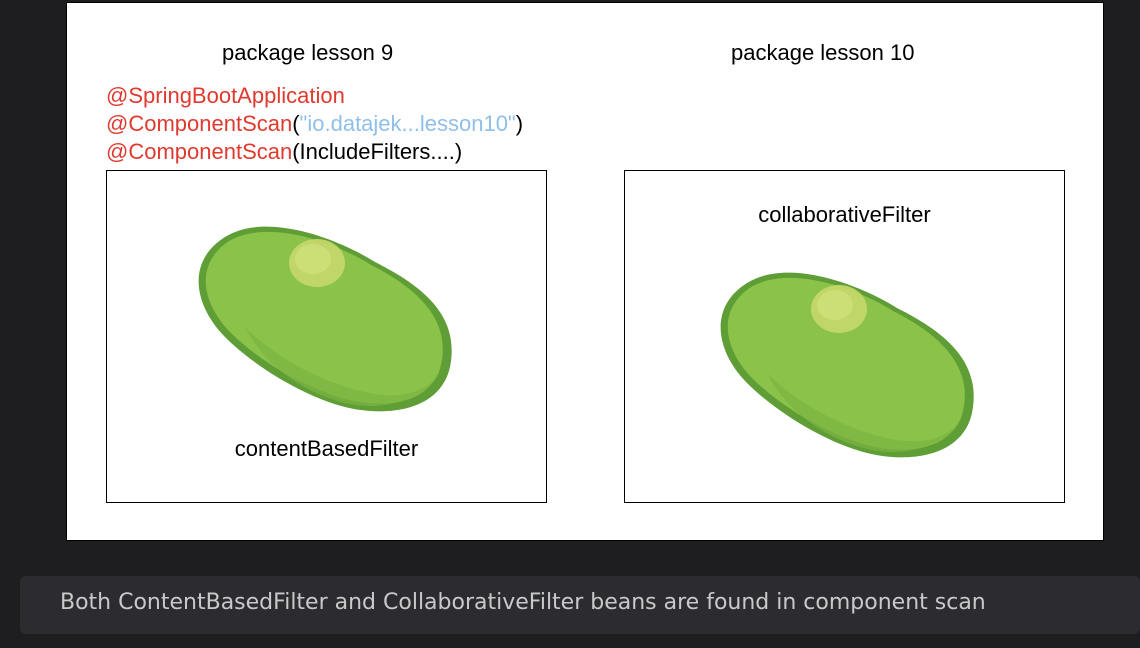 Image resolution: width=1140 pixels, height=648 pixels. What do you see at coordinates (296, 123) in the screenshot?
I see `annotation-paren: (` at bounding box center [296, 123].